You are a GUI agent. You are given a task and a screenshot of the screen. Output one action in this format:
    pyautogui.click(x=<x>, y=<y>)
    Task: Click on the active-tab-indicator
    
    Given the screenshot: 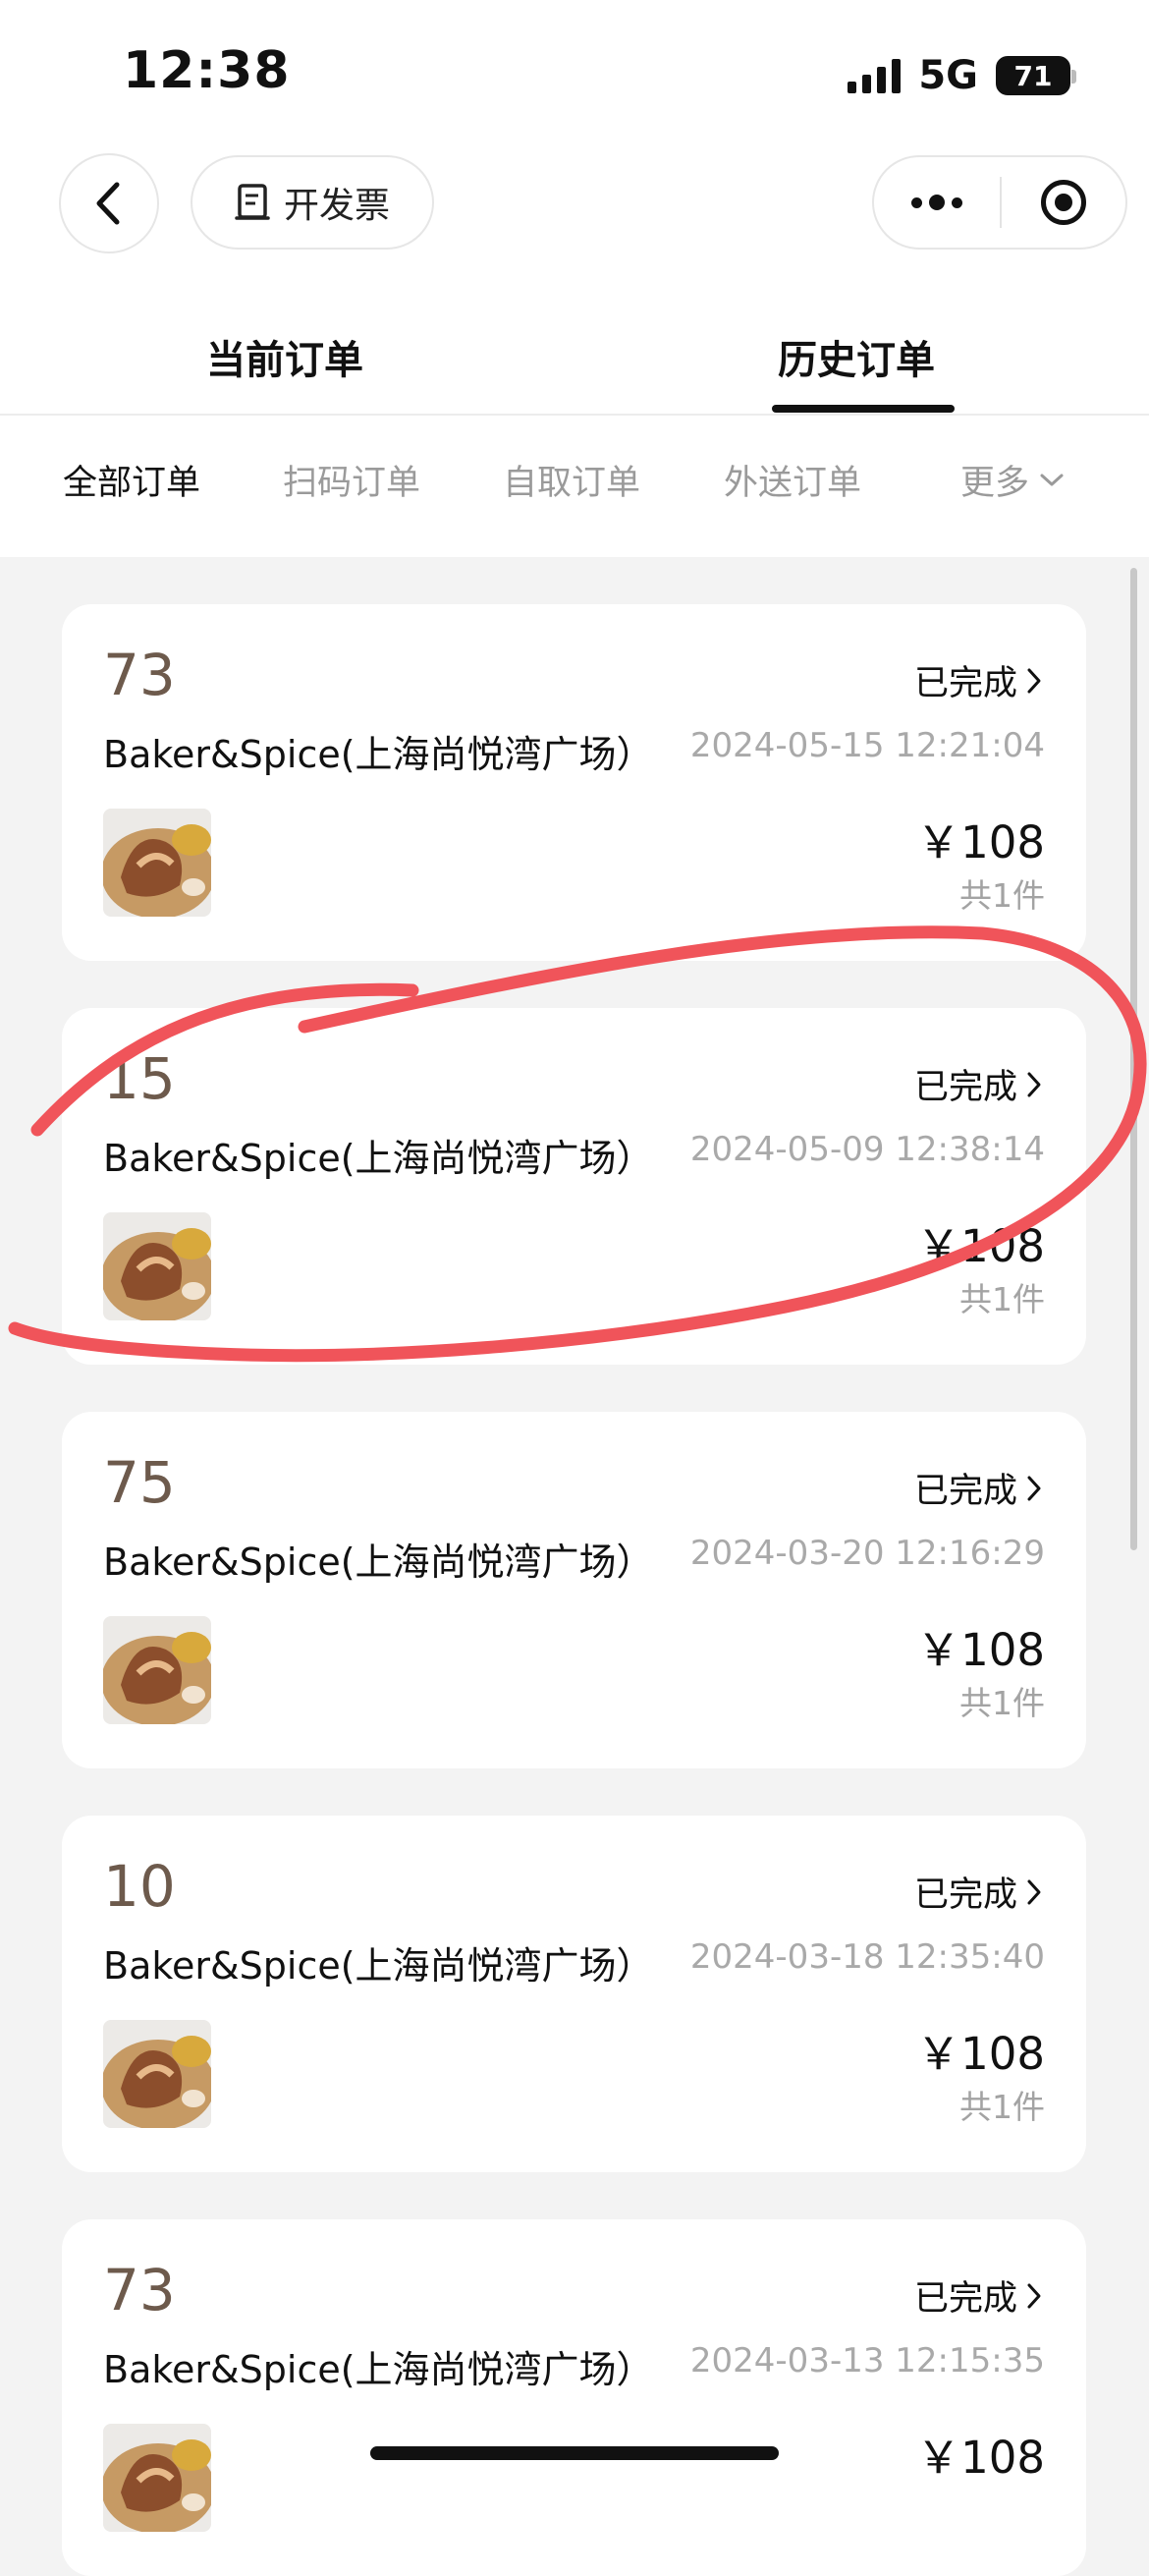 What is the action you would take?
    pyautogui.click(x=863, y=409)
    